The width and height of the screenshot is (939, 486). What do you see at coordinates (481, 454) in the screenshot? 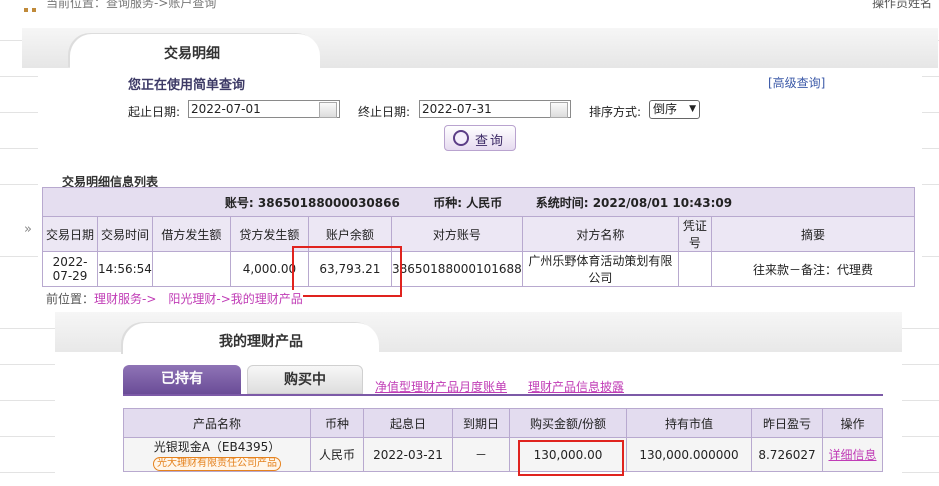
I see `cell-end-date: －` at bounding box center [481, 454].